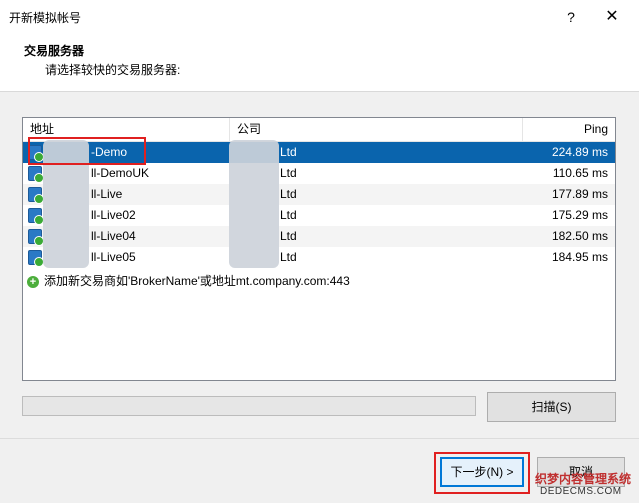 This screenshot has height=503, width=639. I want to click on table-row: ll-Live Ltd 177.89 ms, so click(319, 194).